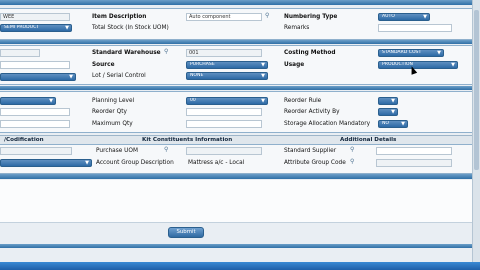  I want to click on source-label: Source, so click(103, 65).